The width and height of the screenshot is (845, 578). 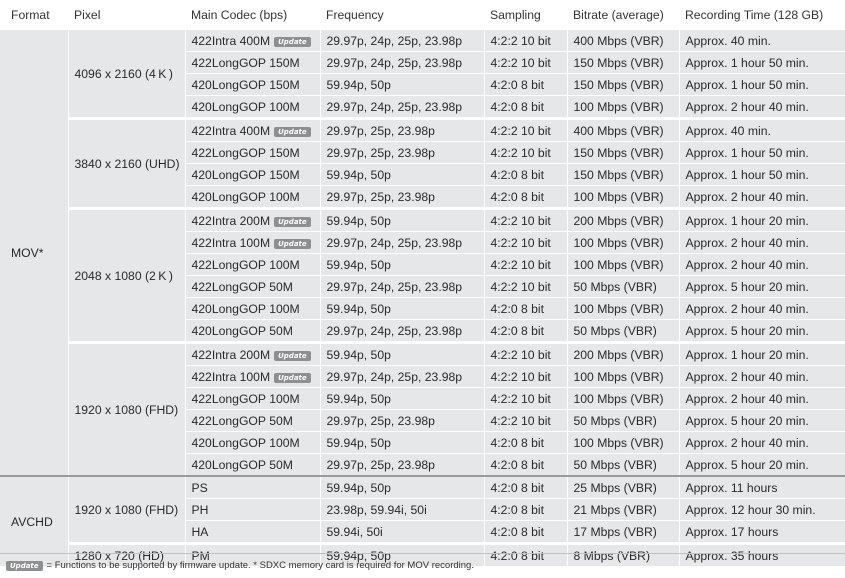 I want to click on frequency-cell-text: 59.94i, 50i, so click(x=354, y=531).